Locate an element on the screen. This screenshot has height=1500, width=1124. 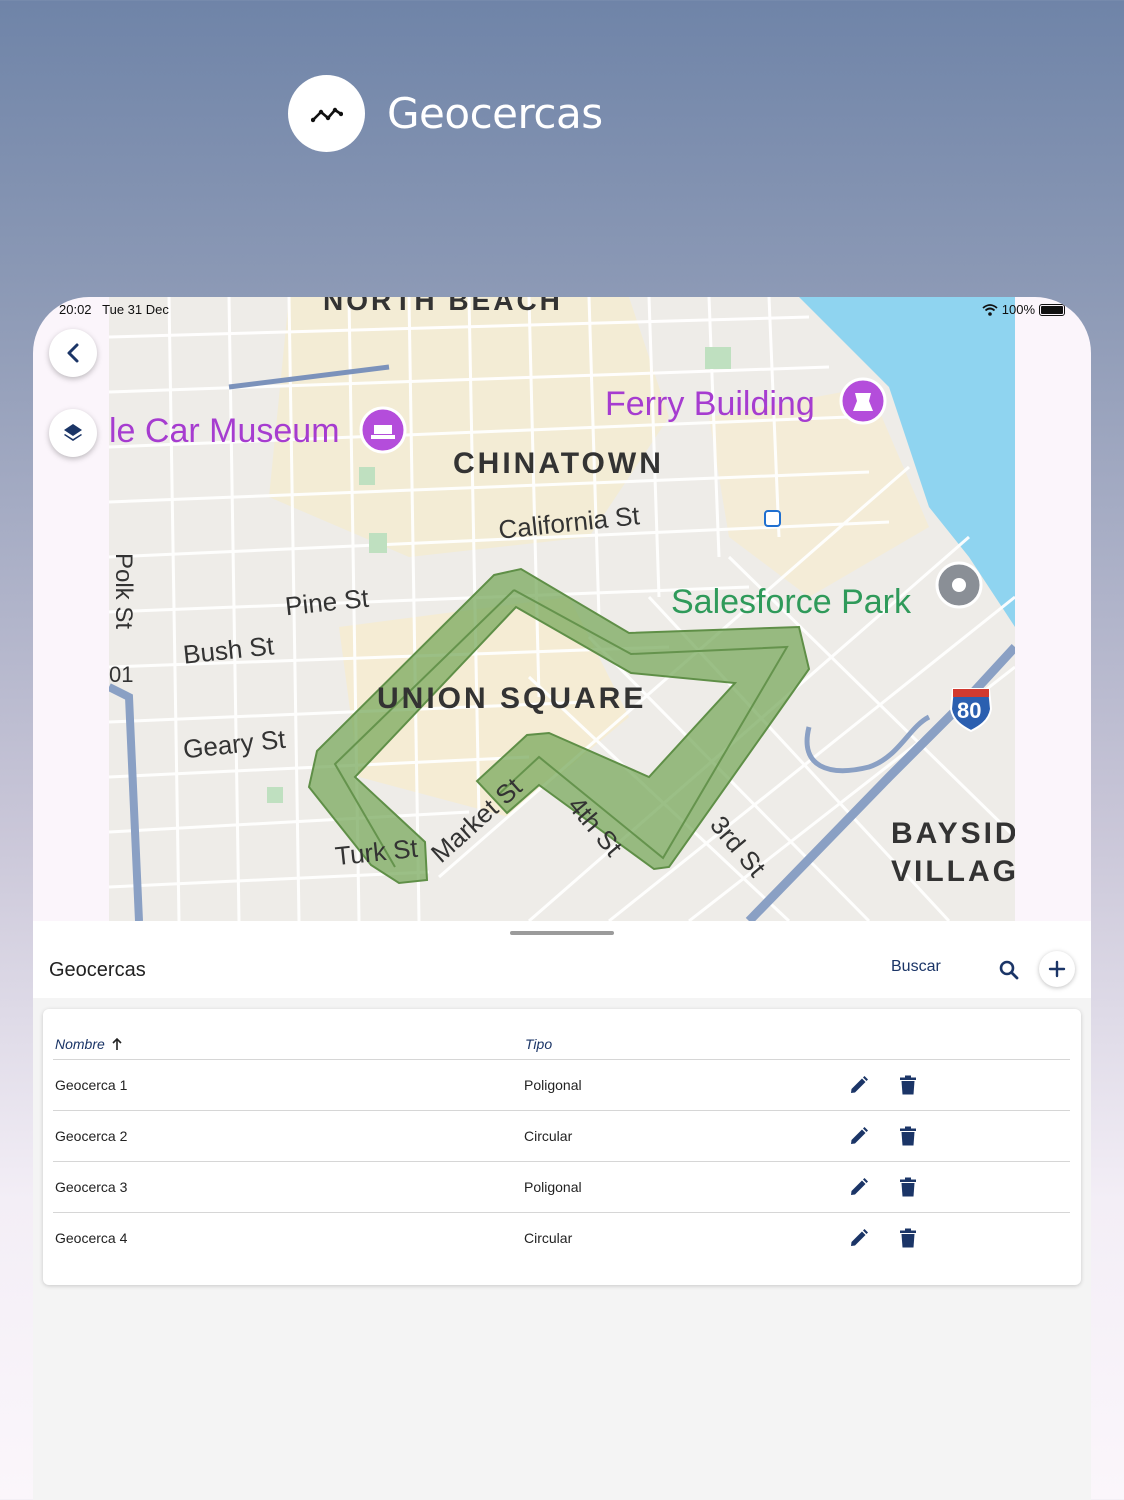
page-title: Geocercas is located at coordinates (495, 113).